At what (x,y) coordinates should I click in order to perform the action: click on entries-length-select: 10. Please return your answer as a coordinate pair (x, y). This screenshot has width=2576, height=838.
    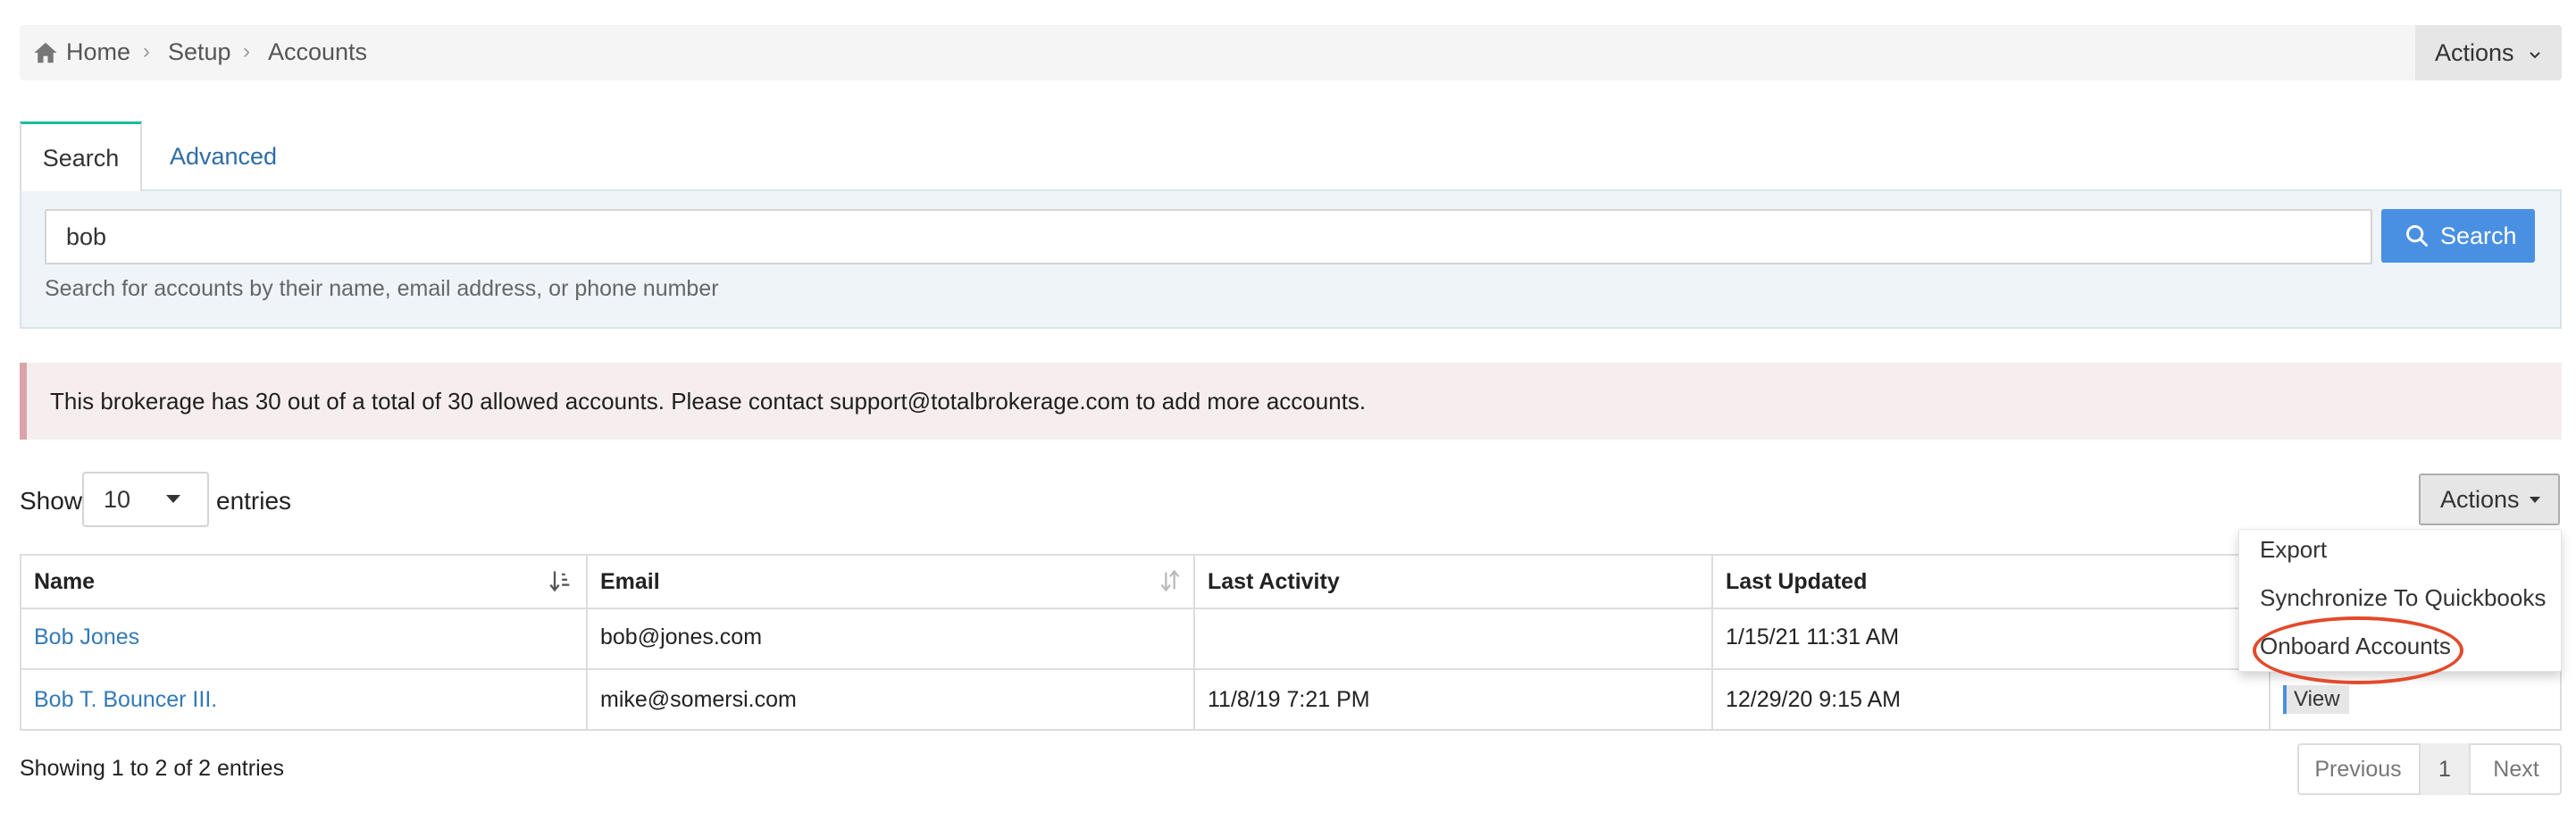
    Looking at the image, I should click on (145, 499).